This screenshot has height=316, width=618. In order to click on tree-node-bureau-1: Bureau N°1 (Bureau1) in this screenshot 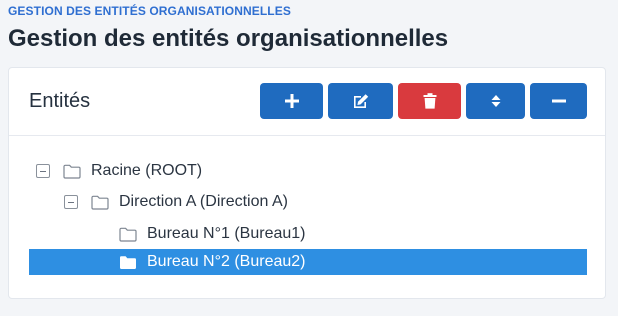, I will do `click(319, 234)`.